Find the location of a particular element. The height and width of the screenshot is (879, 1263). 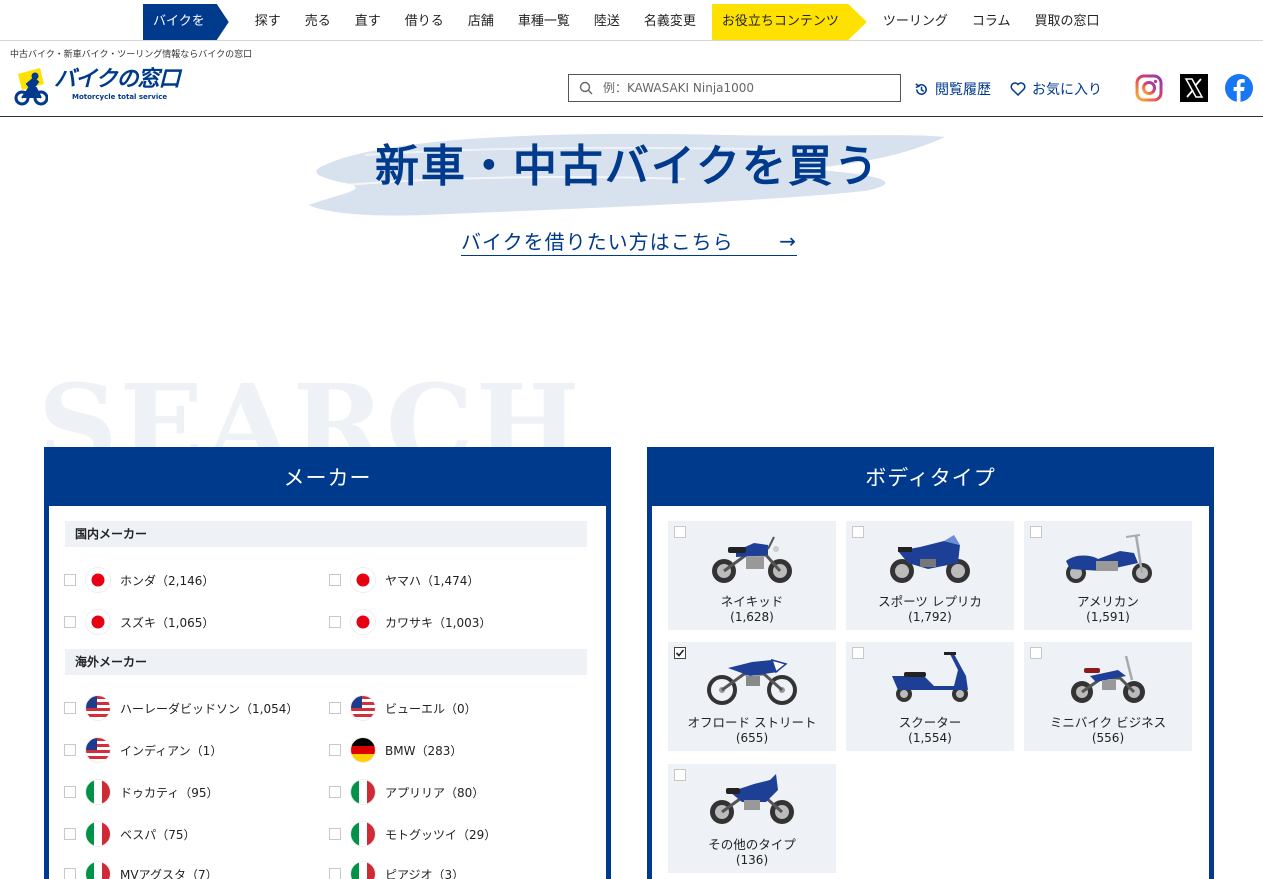

maker-label: ビューエル（0） is located at coordinates (431, 708).